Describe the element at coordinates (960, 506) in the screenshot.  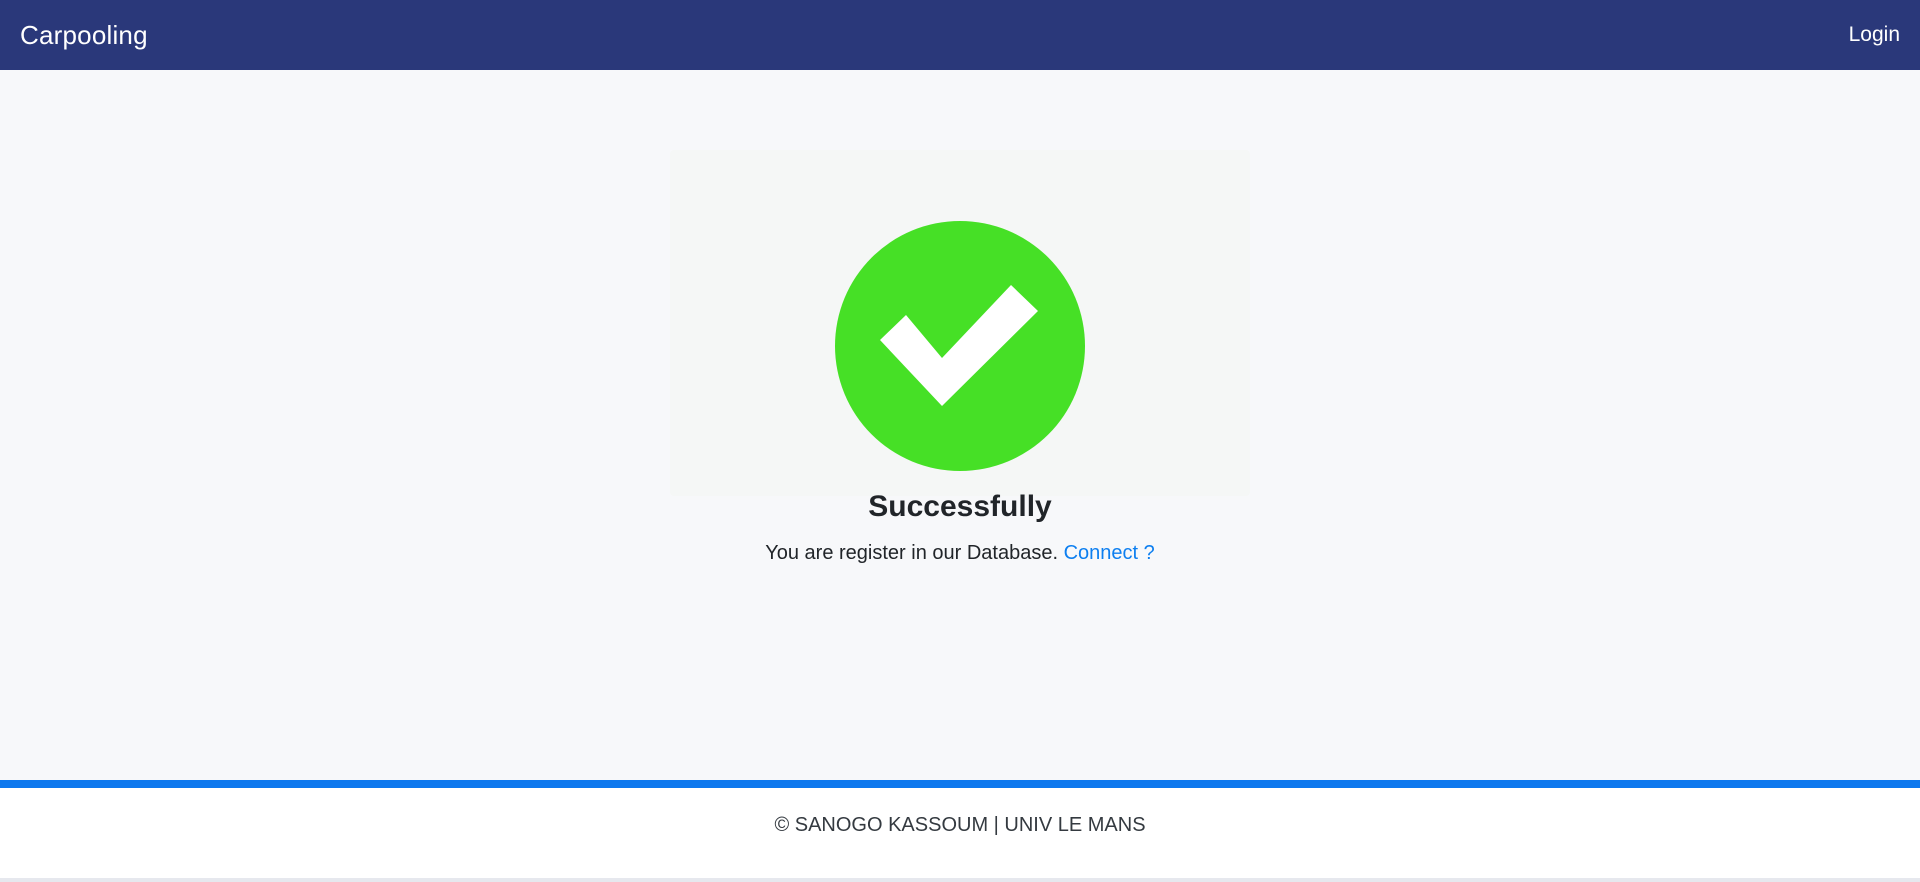
I see `success-title: Successfully` at that location.